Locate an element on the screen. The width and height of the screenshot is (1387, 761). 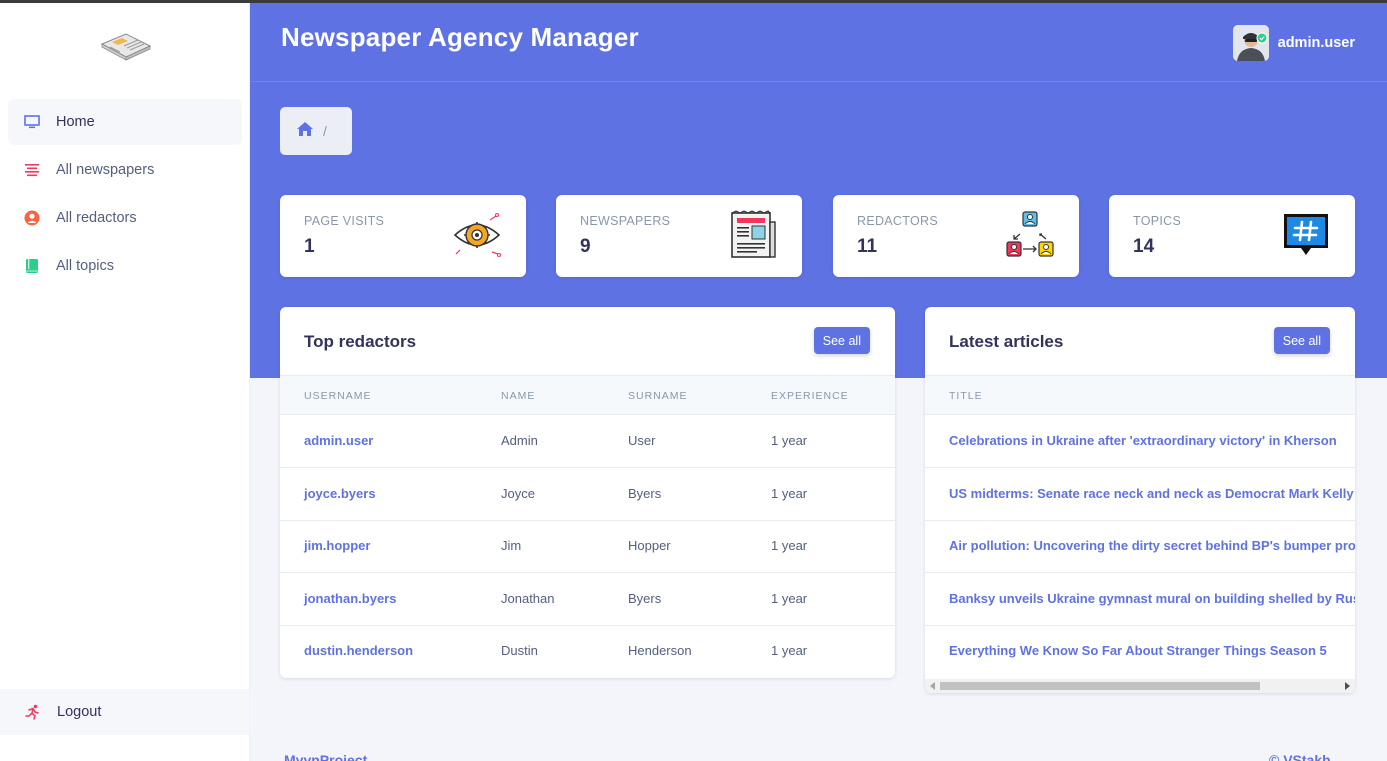
sidebar-item-label: All redactors is located at coordinates (96, 218).